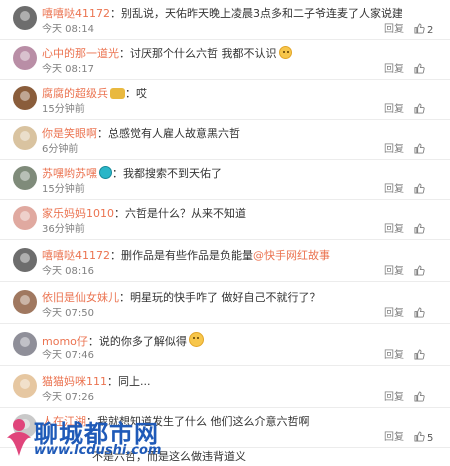 This screenshot has width=450, height=466. What do you see at coordinates (172, 173) in the screenshot?
I see `comment-text: 我都搜索不到天佑了` at bounding box center [172, 173].